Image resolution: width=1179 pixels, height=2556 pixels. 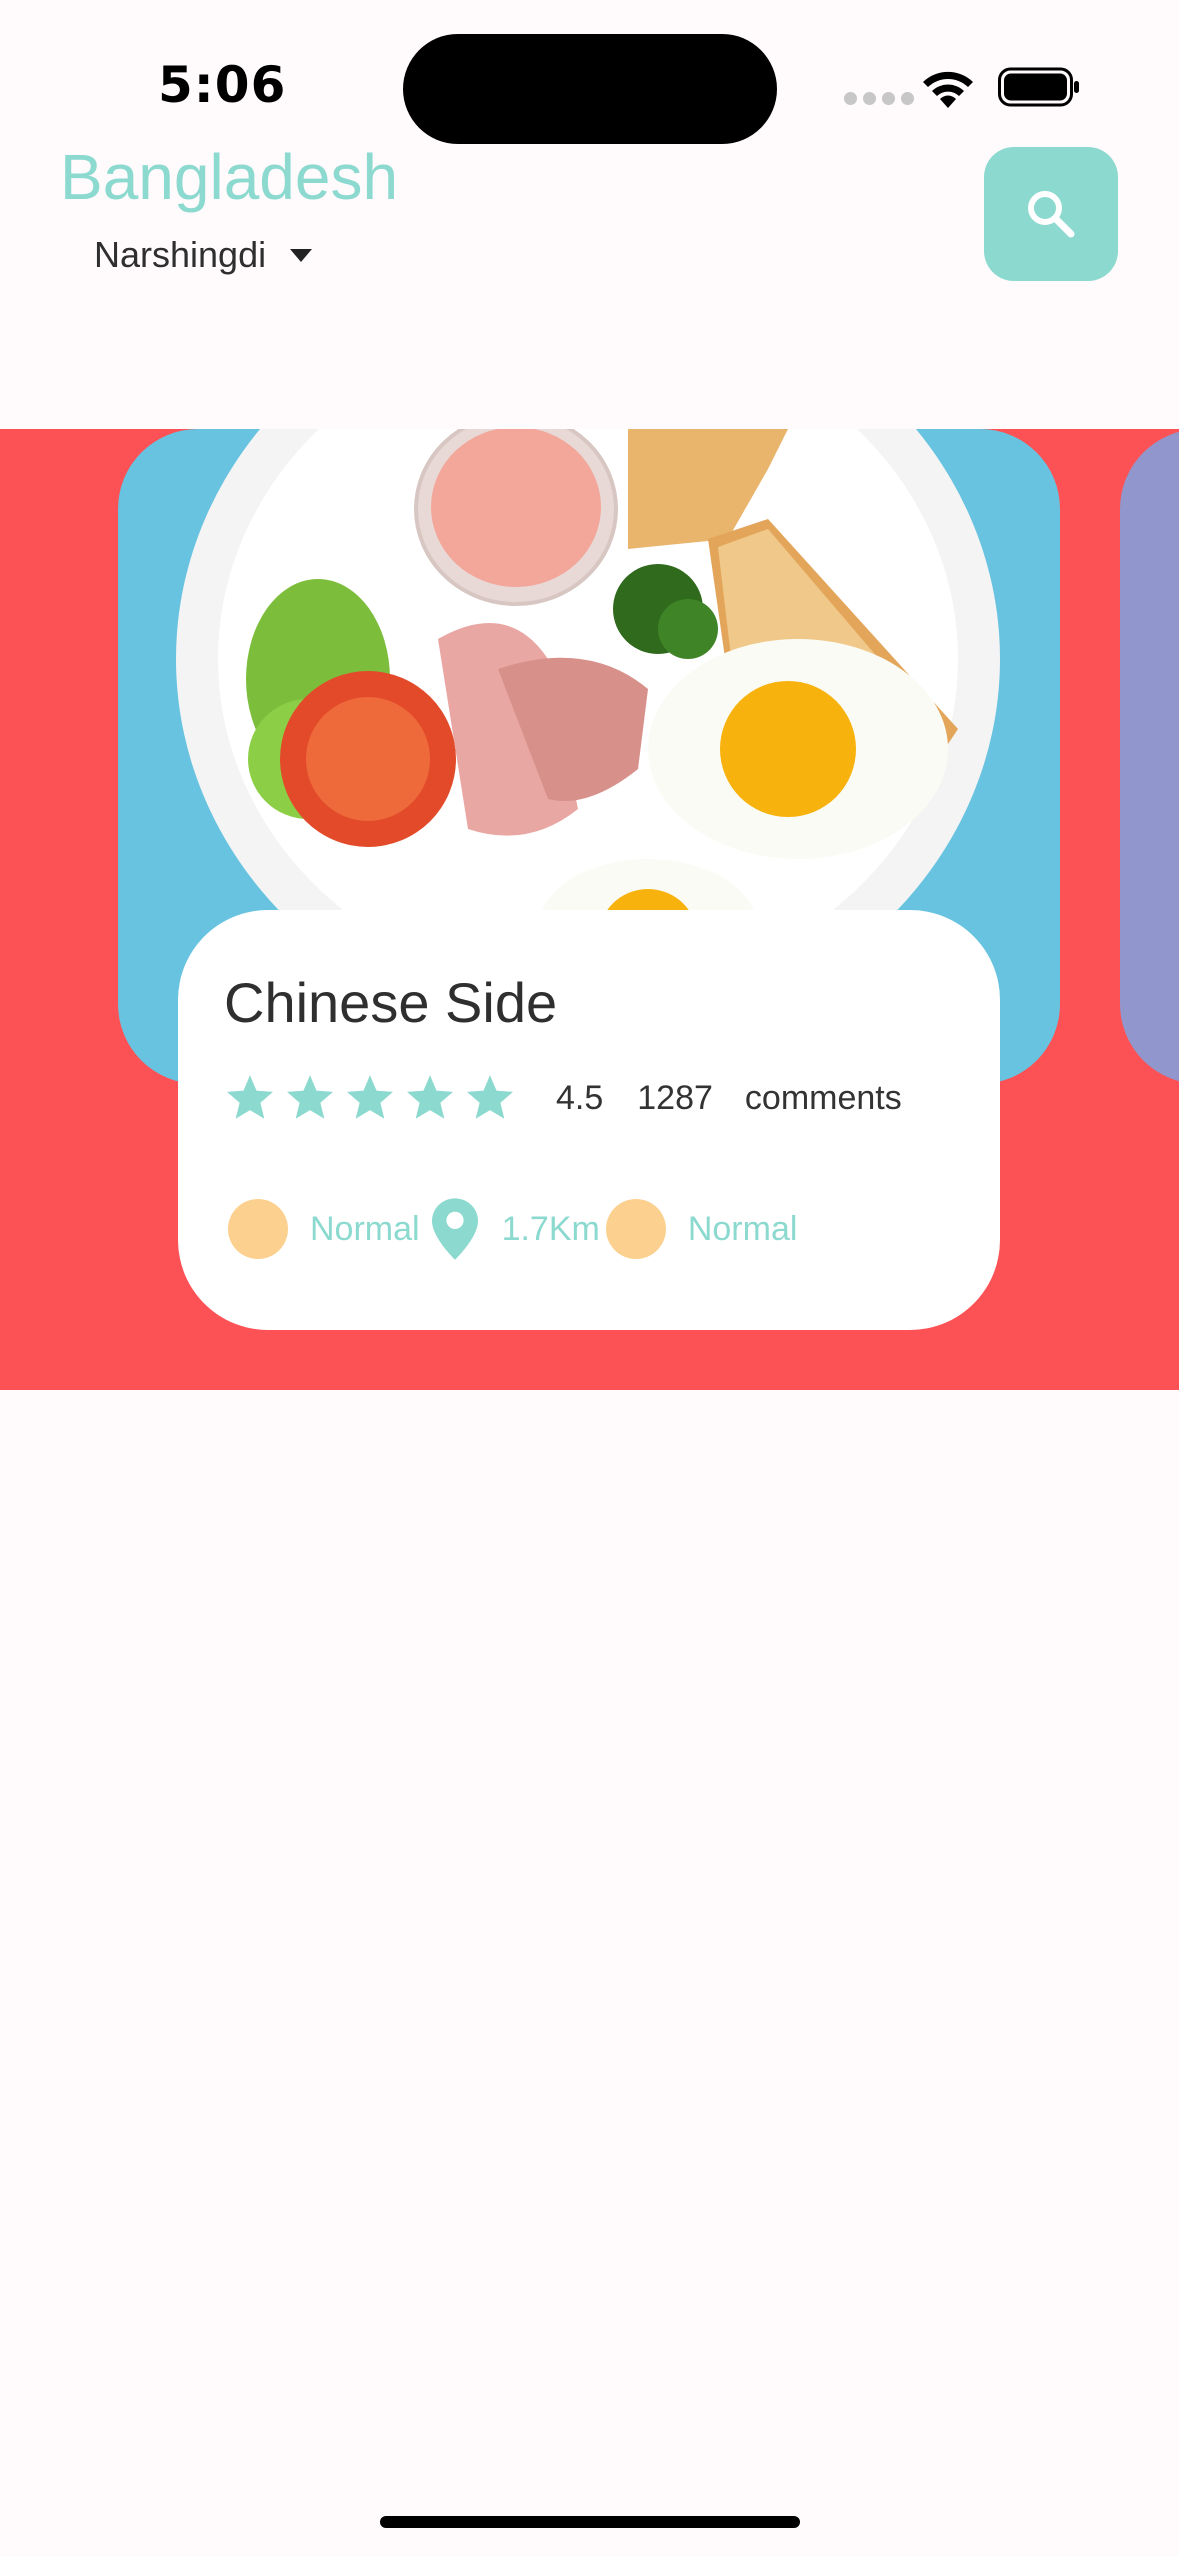 What do you see at coordinates (1149, 756) in the screenshot?
I see `next-food-card` at bounding box center [1149, 756].